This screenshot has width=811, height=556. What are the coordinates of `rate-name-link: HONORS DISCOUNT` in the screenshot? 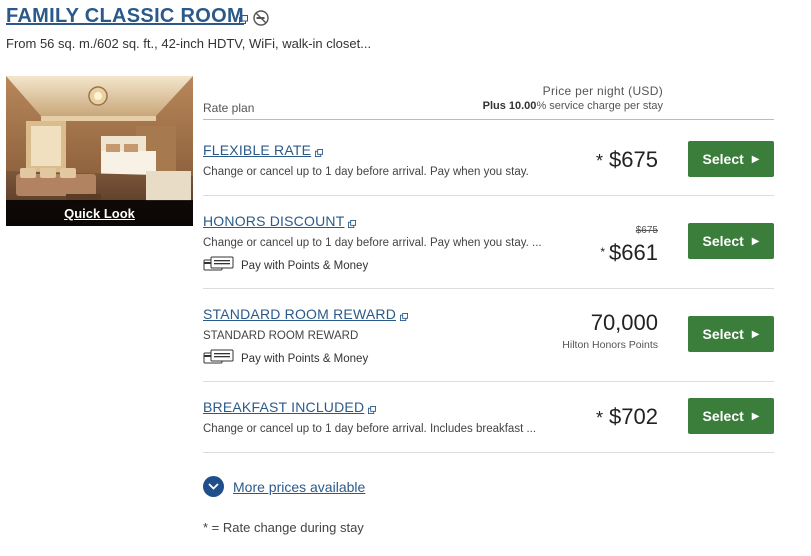 It's located at (280, 222).